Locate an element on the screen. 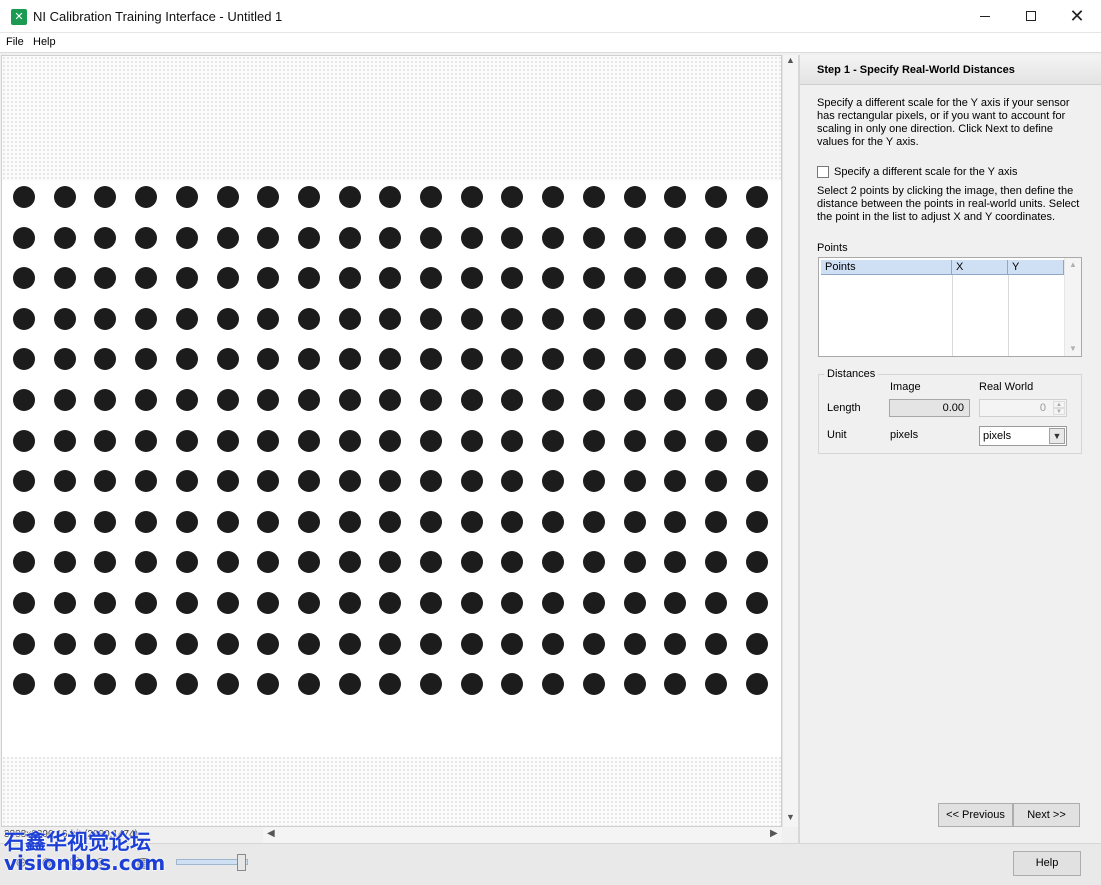 This screenshot has height=885, width=1101. horizontal-scrollbar: ◀ ▶ is located at coordinates (522, 835).